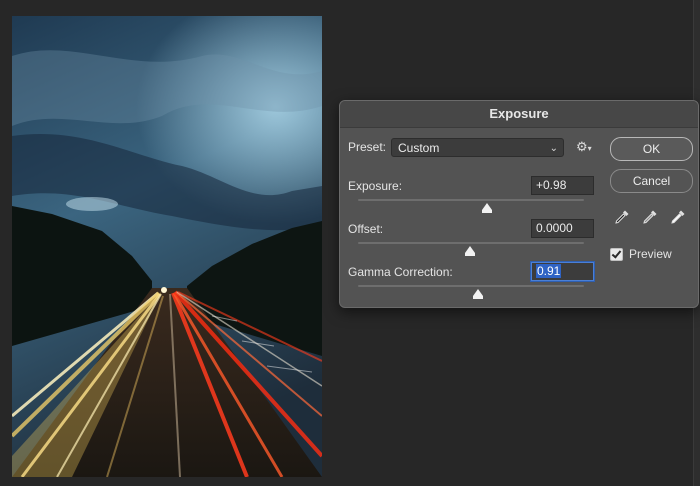  Describe the element at coordinates (487, 208) in the screenshot. I see `exposure-slider-thumb` at that location.